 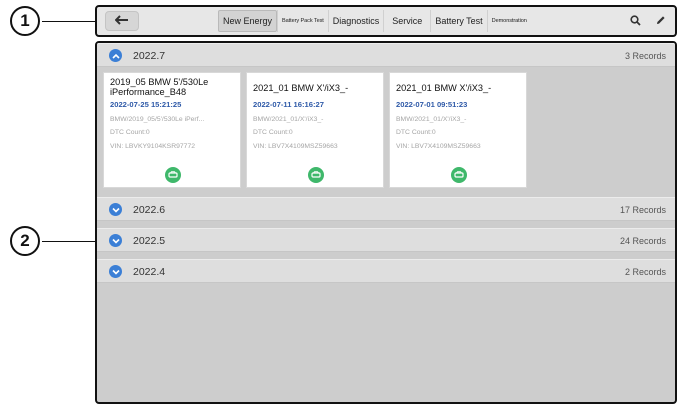 What do you see at coordinates (432, 104) in the screenshot?
I see `card-date: 2022-07-01 09:51:23` at bounding box center [432, 104].